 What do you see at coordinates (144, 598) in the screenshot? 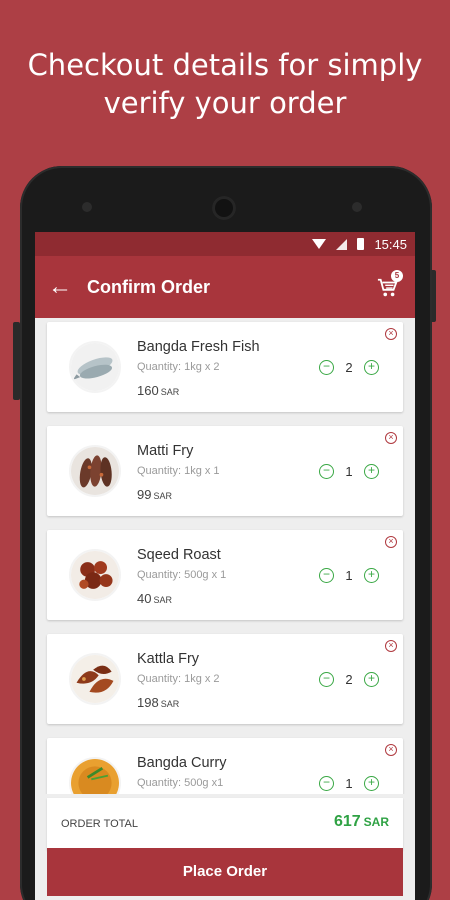
I see `price-value: 40` at bounding box center [144, 598].